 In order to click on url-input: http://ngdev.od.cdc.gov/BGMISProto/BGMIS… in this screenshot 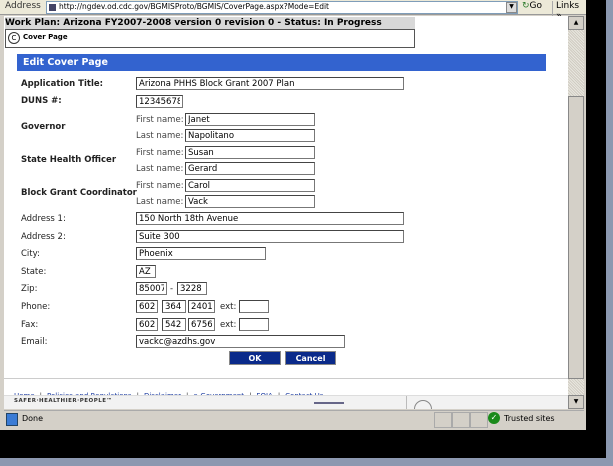, I will do `click(282, 7)`.